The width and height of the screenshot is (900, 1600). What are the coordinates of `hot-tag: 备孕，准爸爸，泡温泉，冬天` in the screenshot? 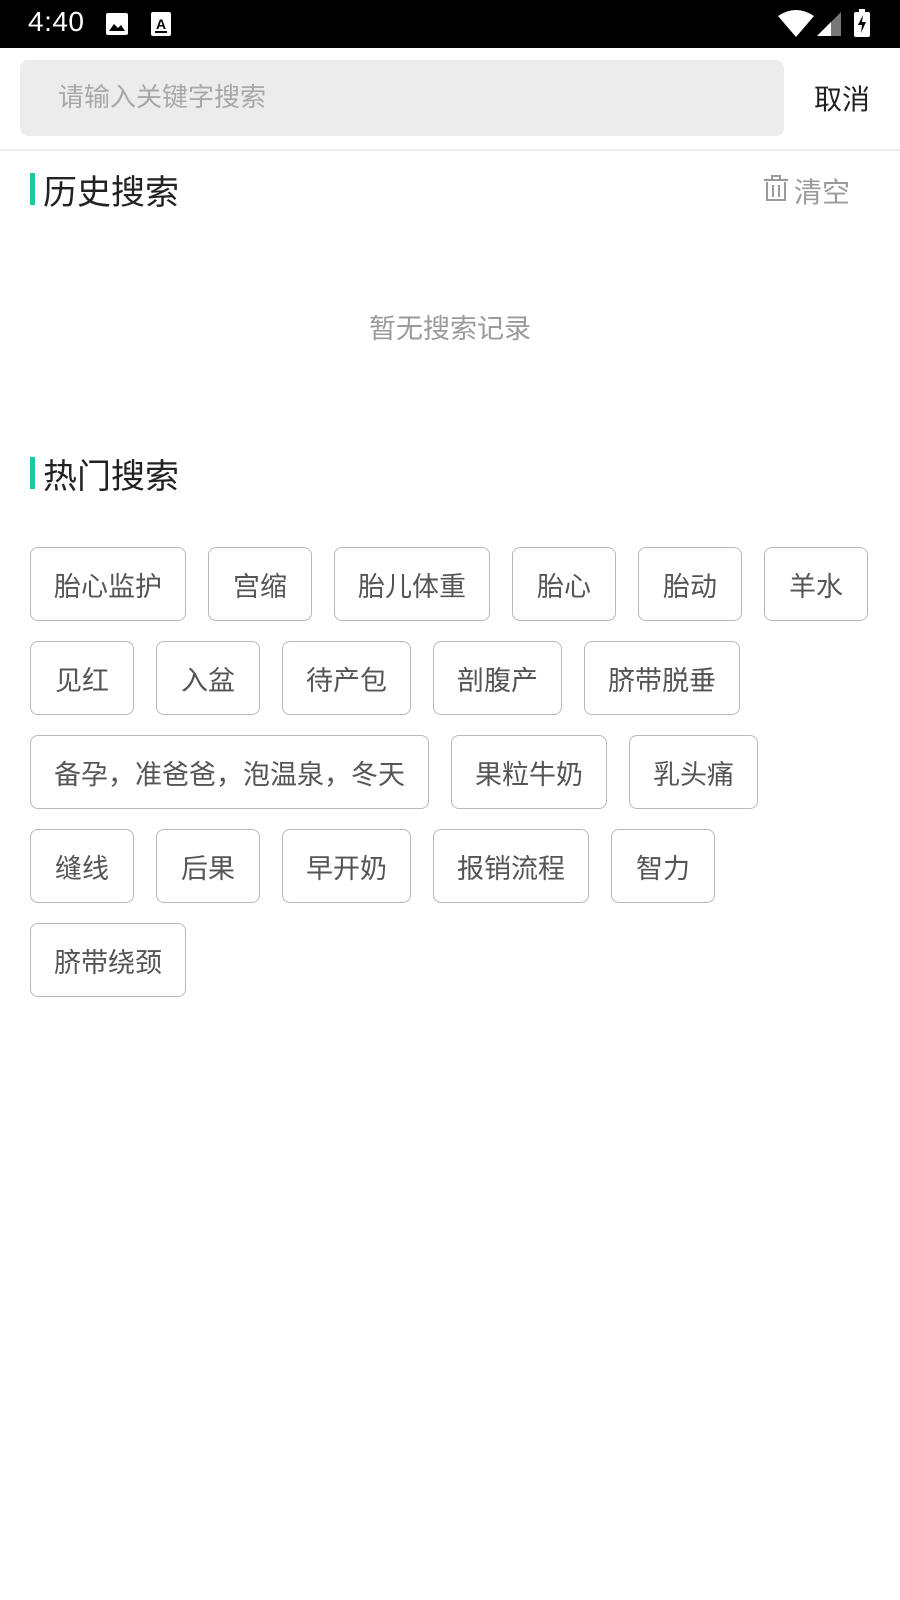 It's located at (229, 772).